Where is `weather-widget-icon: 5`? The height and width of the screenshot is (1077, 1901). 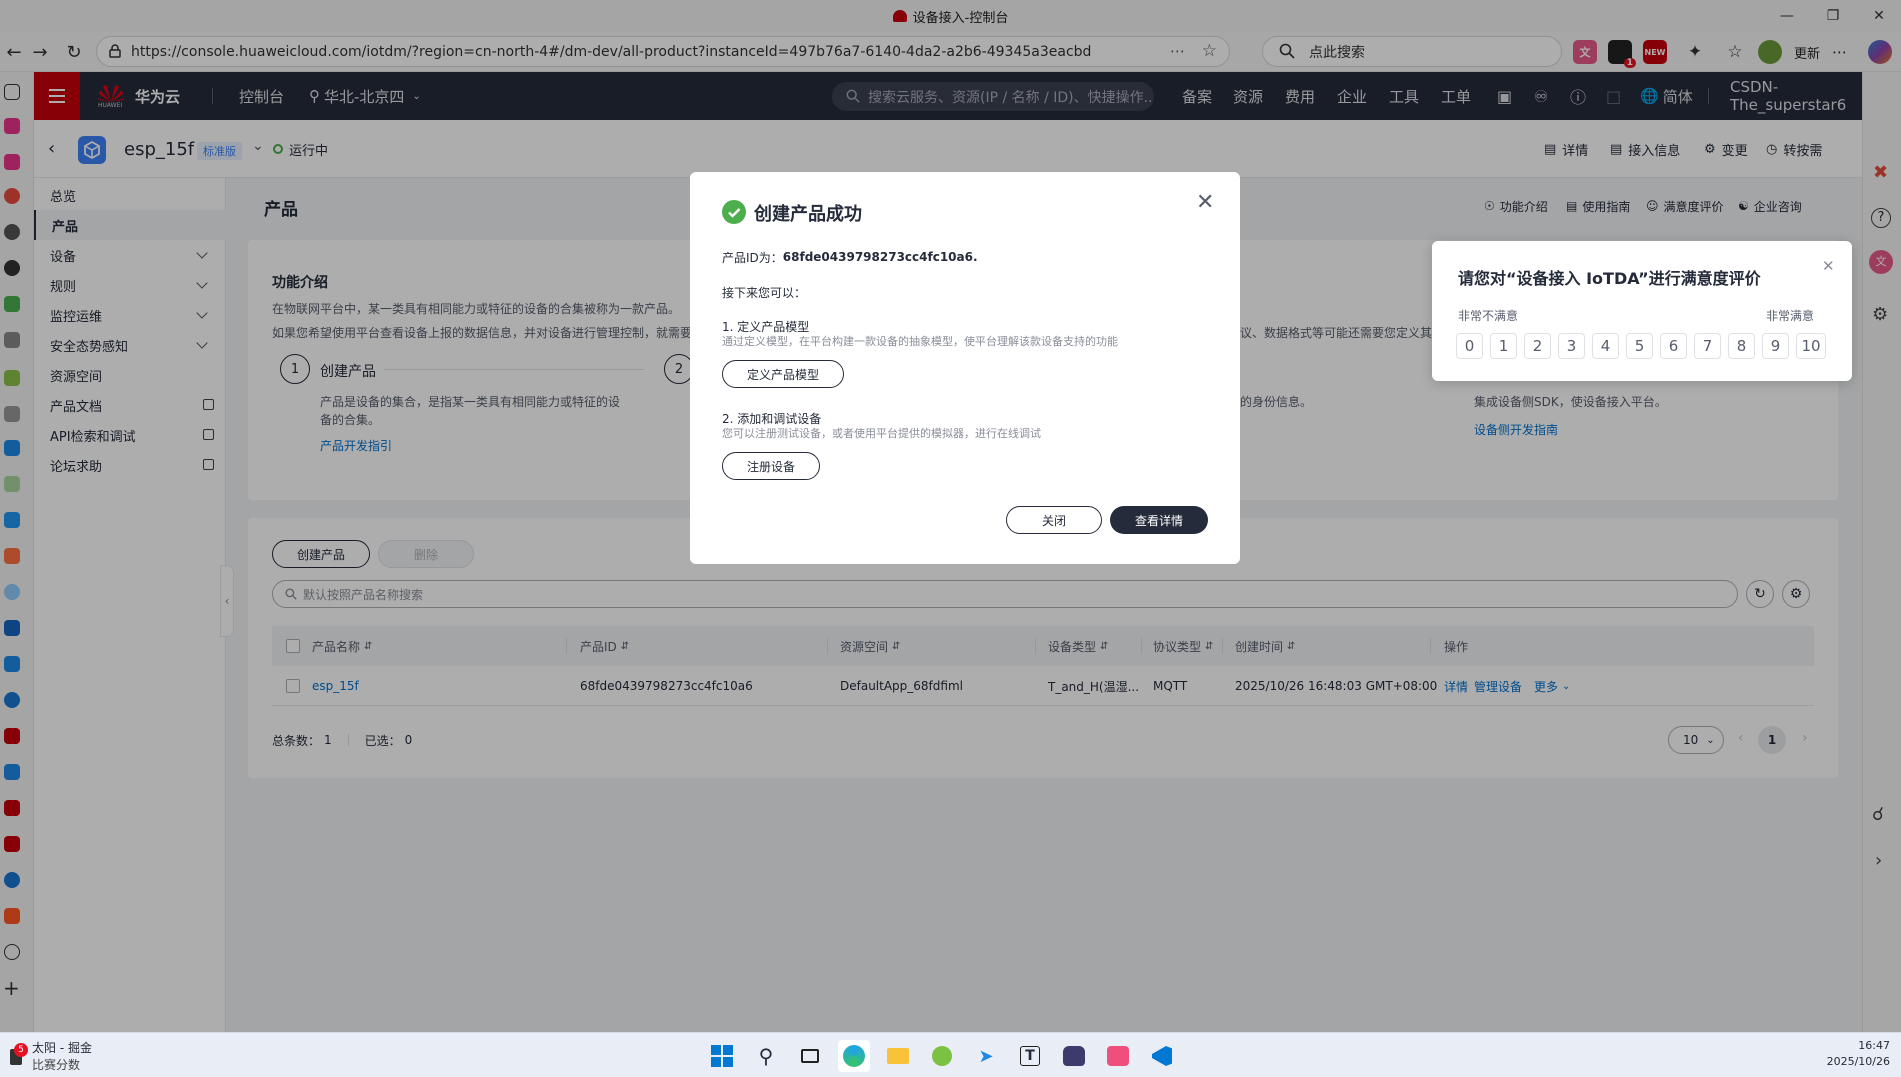
weather-widget-icon: 5 is located at coordinates (18, 1055).